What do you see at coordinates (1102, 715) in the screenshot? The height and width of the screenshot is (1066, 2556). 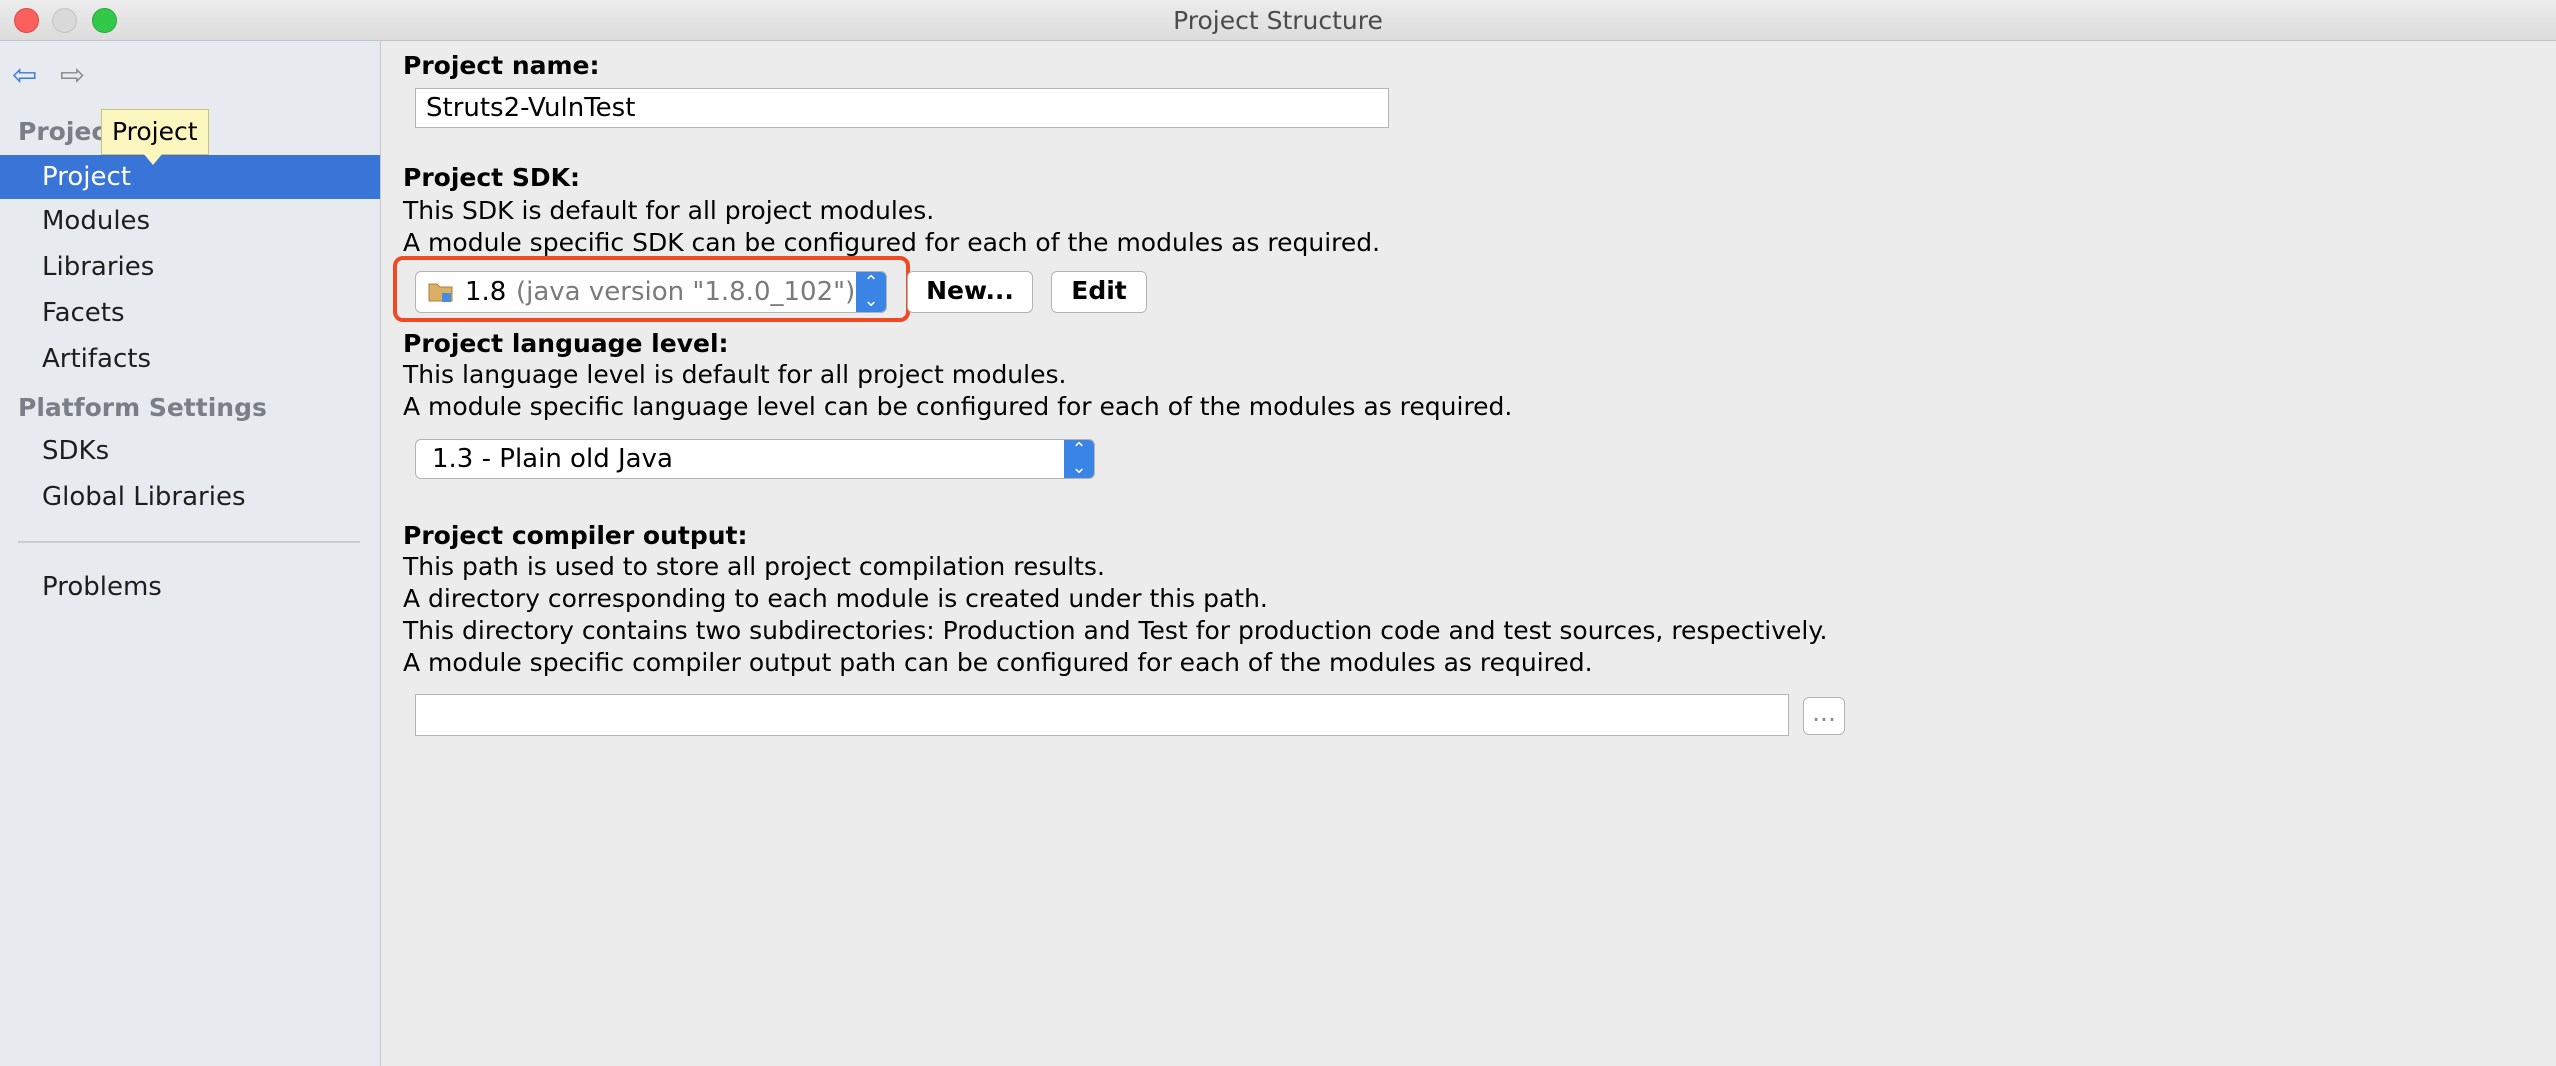 I see `compiler-output-path-input` at bounding box center [1102, 715].